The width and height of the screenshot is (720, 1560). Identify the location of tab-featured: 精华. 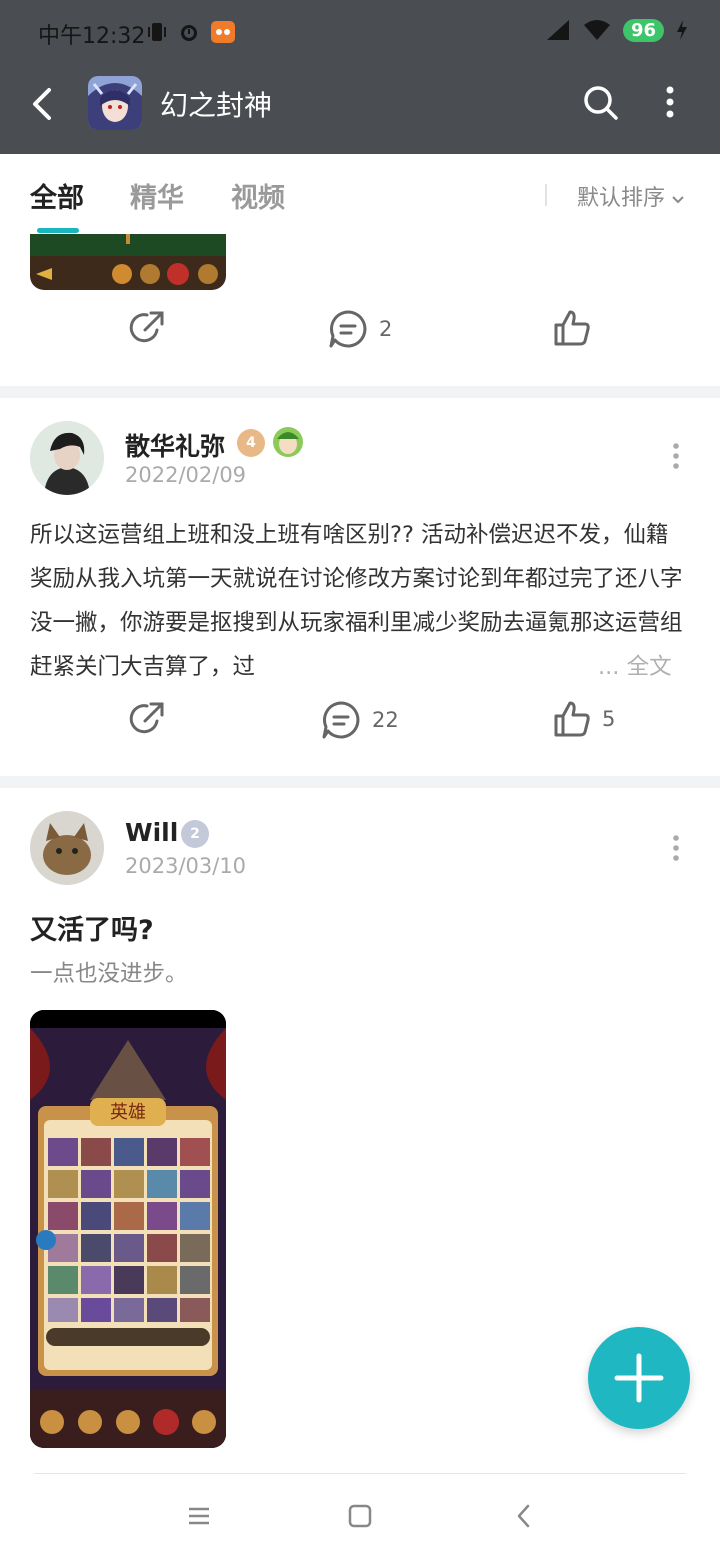
(157, 195).